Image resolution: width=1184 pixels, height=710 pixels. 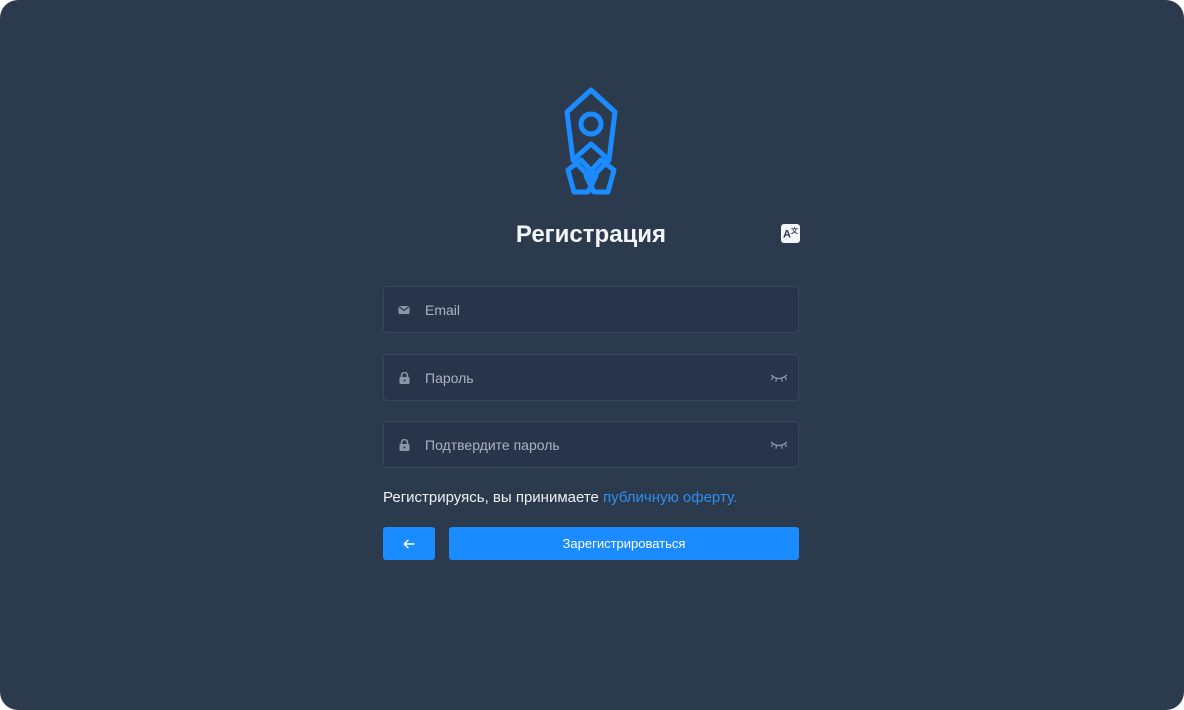 I want to click on password-field, so click(x=591, y=377).